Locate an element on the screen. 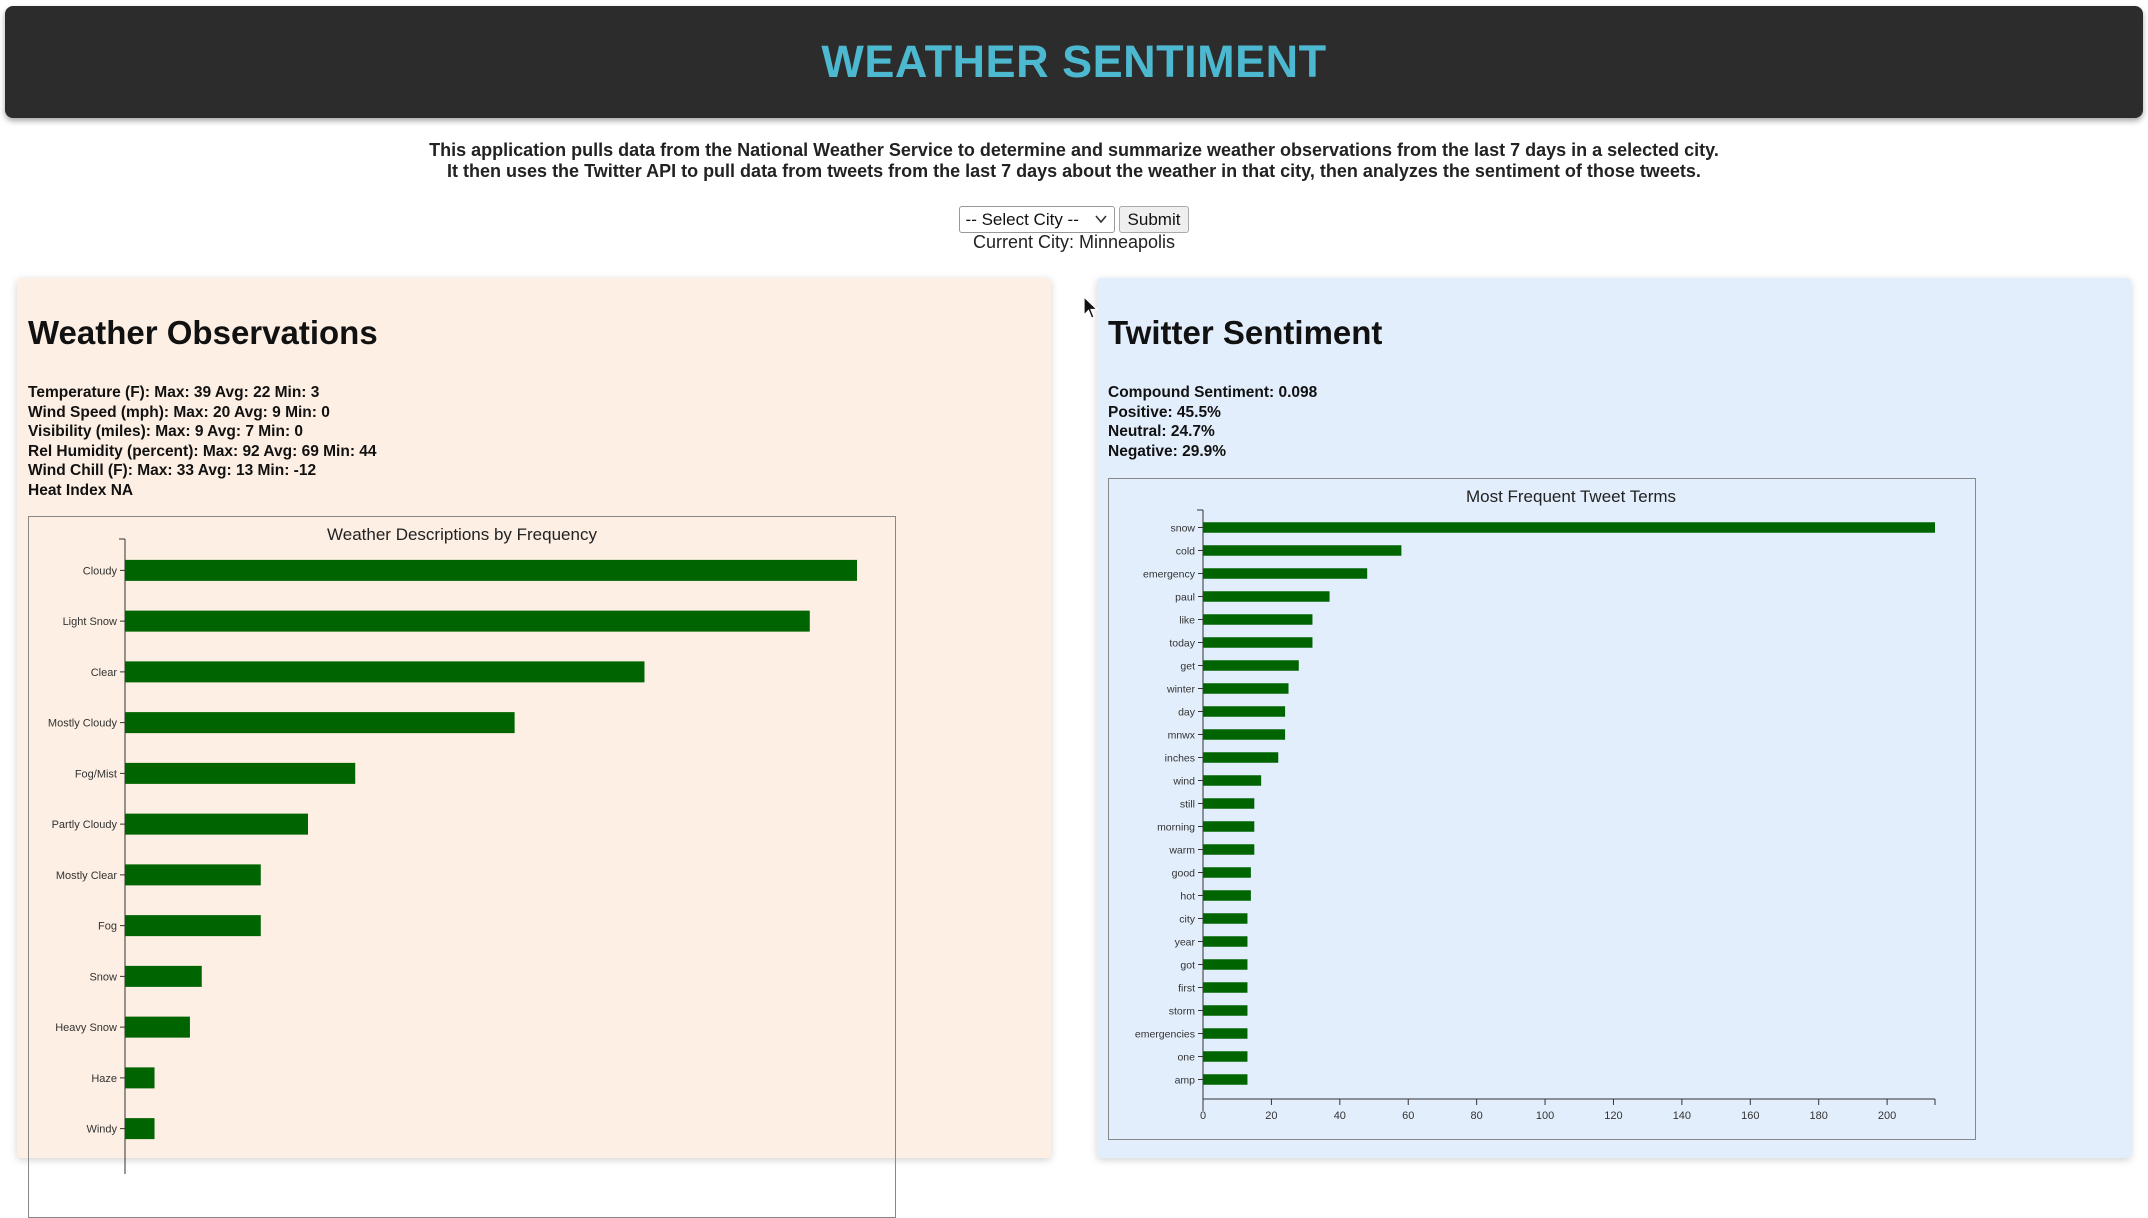 This screenshot has height=1218, width=2148. y-tick-label-today: today is located at coordinates (1182, 644).